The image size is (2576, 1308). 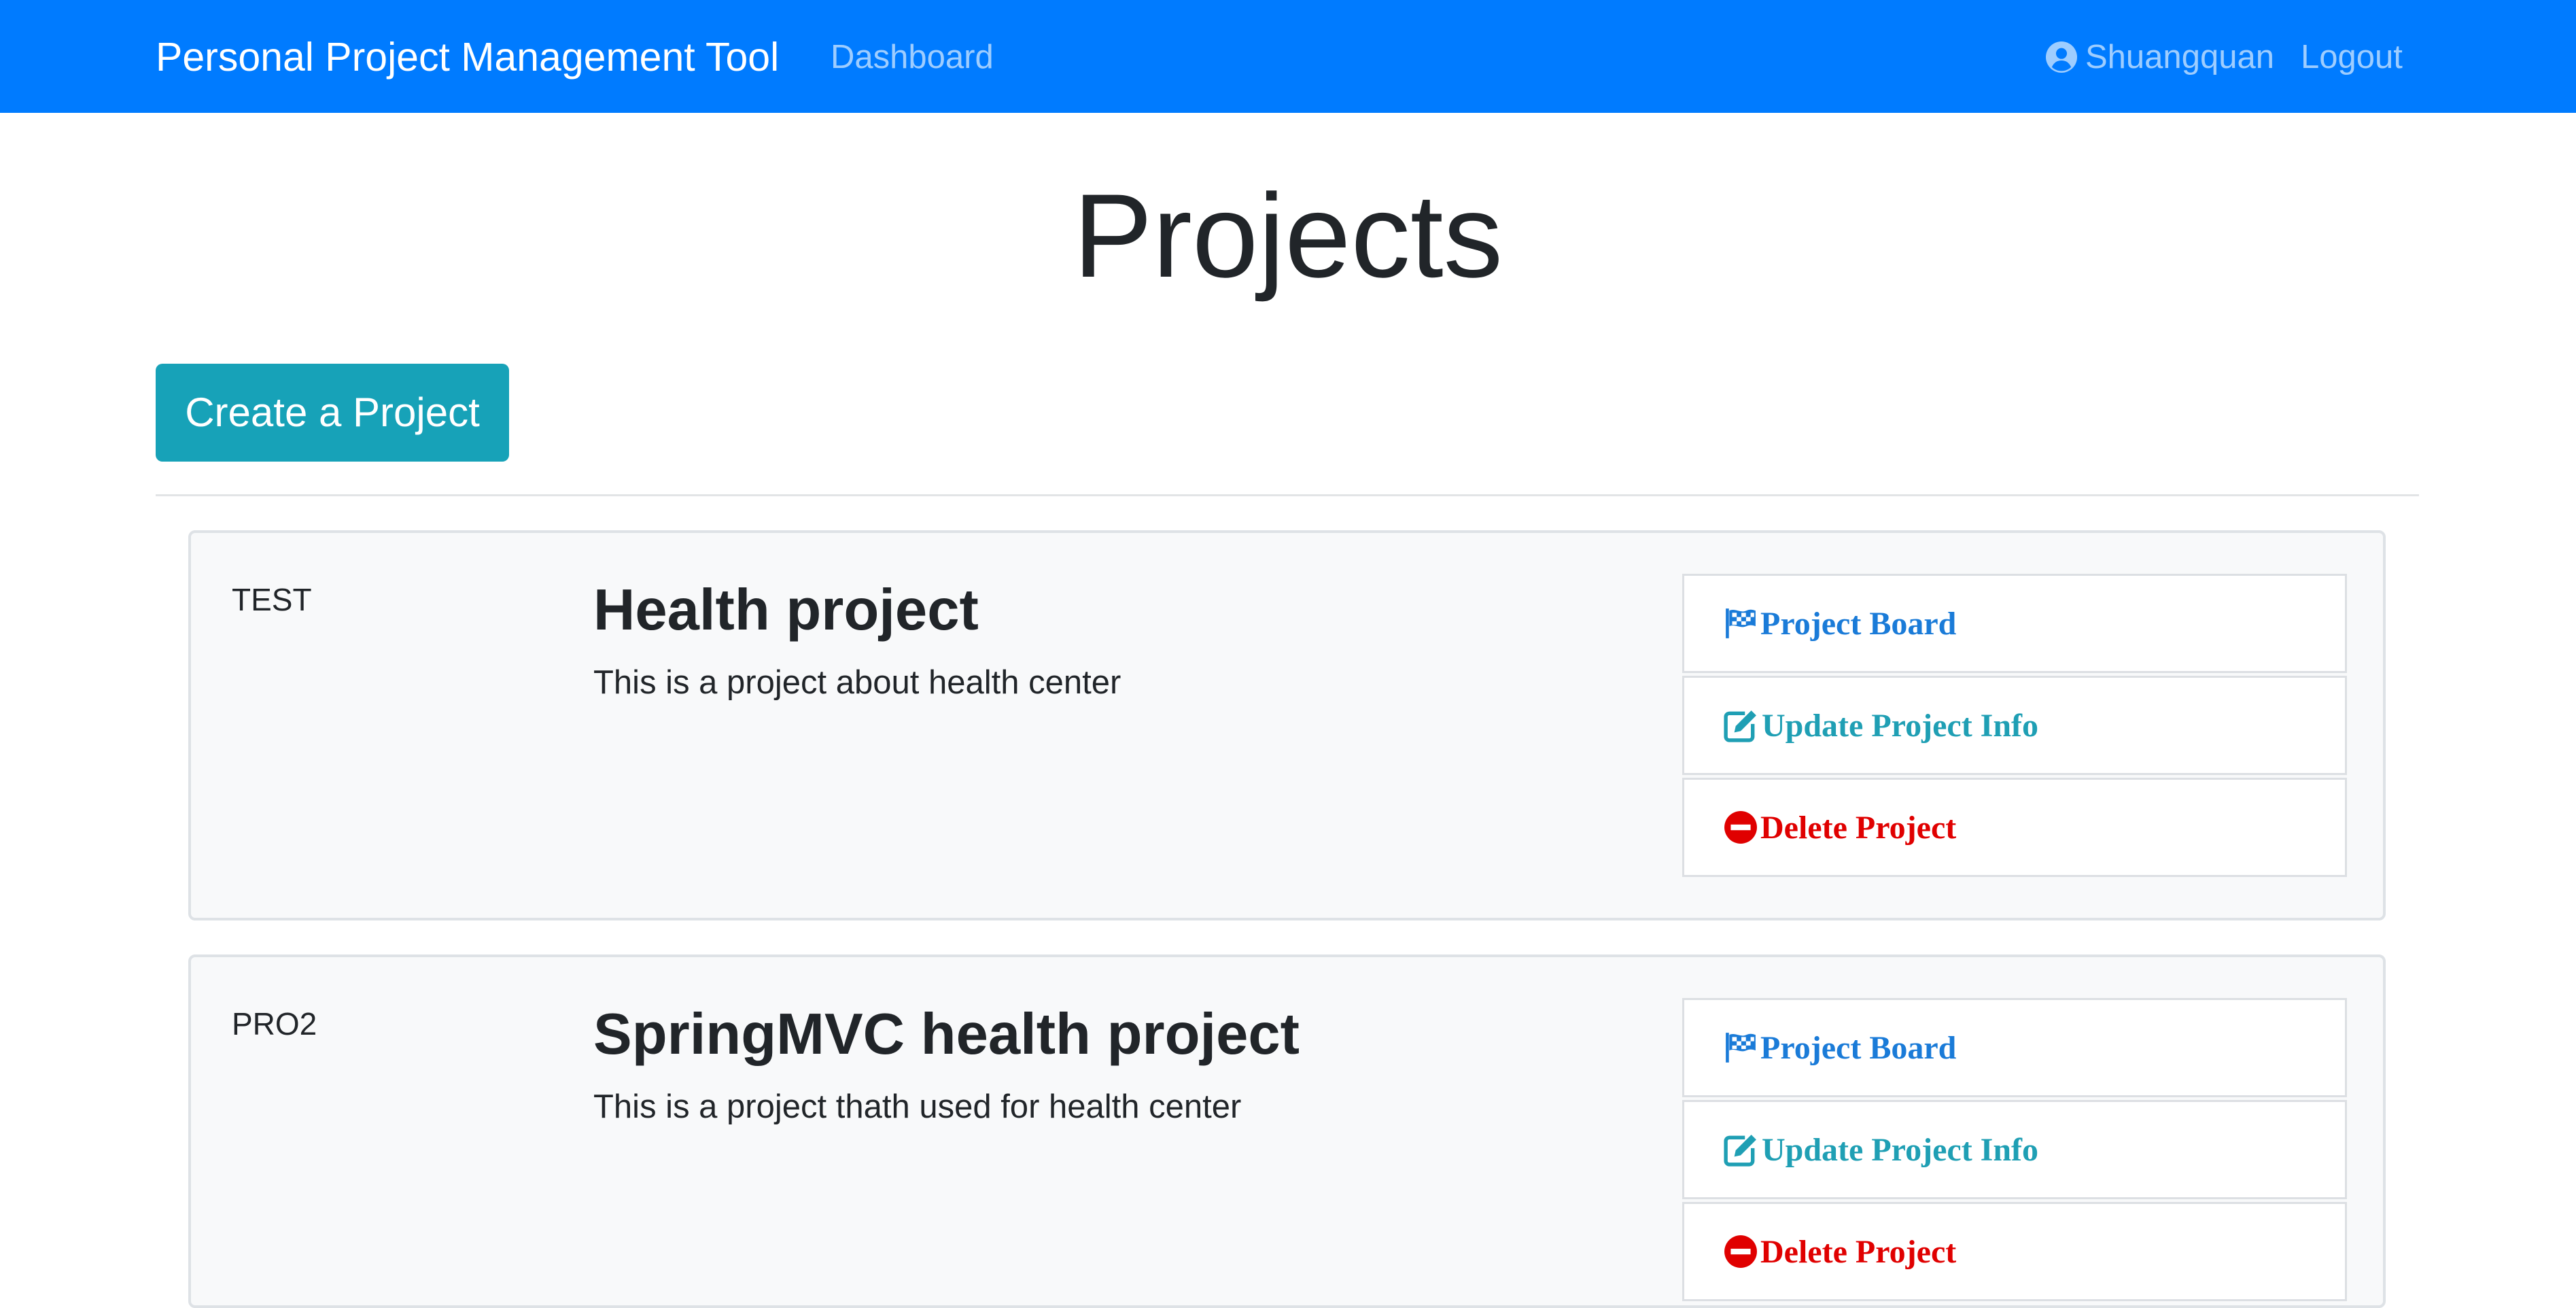 What do you see at coordinates (272, 599) in the screenshot?
I see `project-identifier: TEST` at bounding box center [272, 599].